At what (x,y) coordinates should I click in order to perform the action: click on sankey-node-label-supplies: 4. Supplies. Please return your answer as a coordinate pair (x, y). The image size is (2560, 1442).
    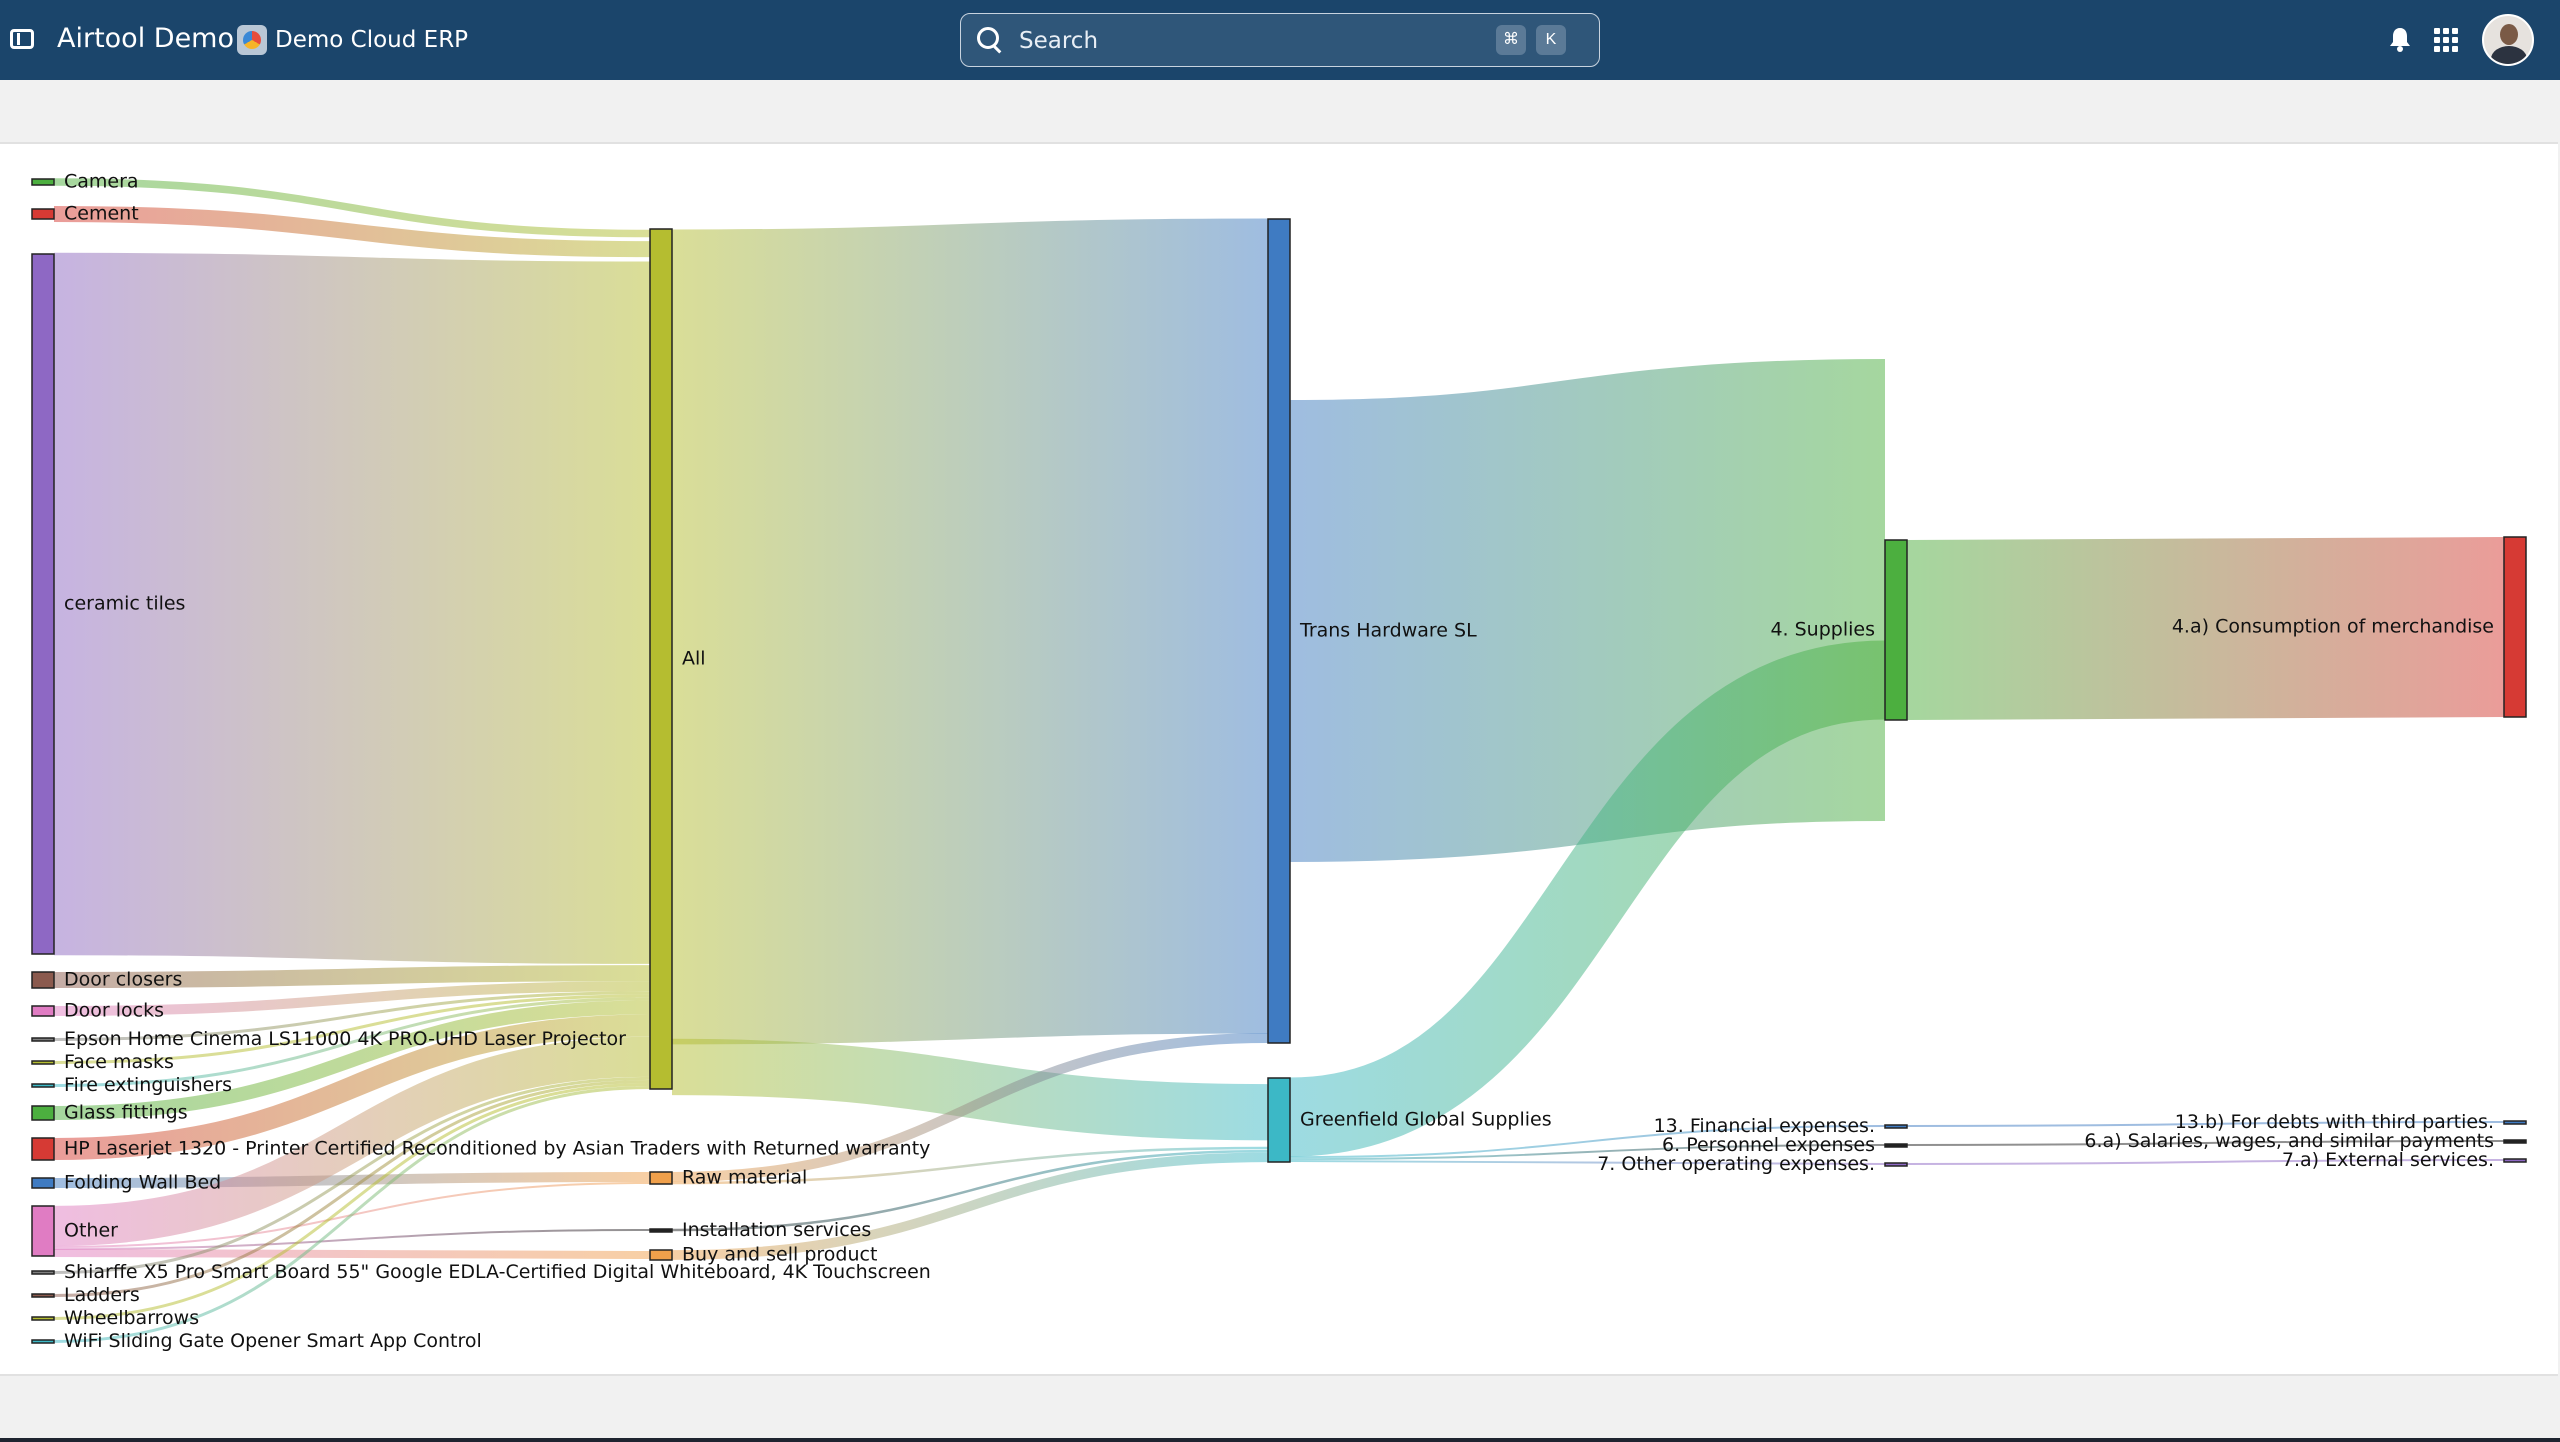
    Looking at the image, I should click on (1822, 630).